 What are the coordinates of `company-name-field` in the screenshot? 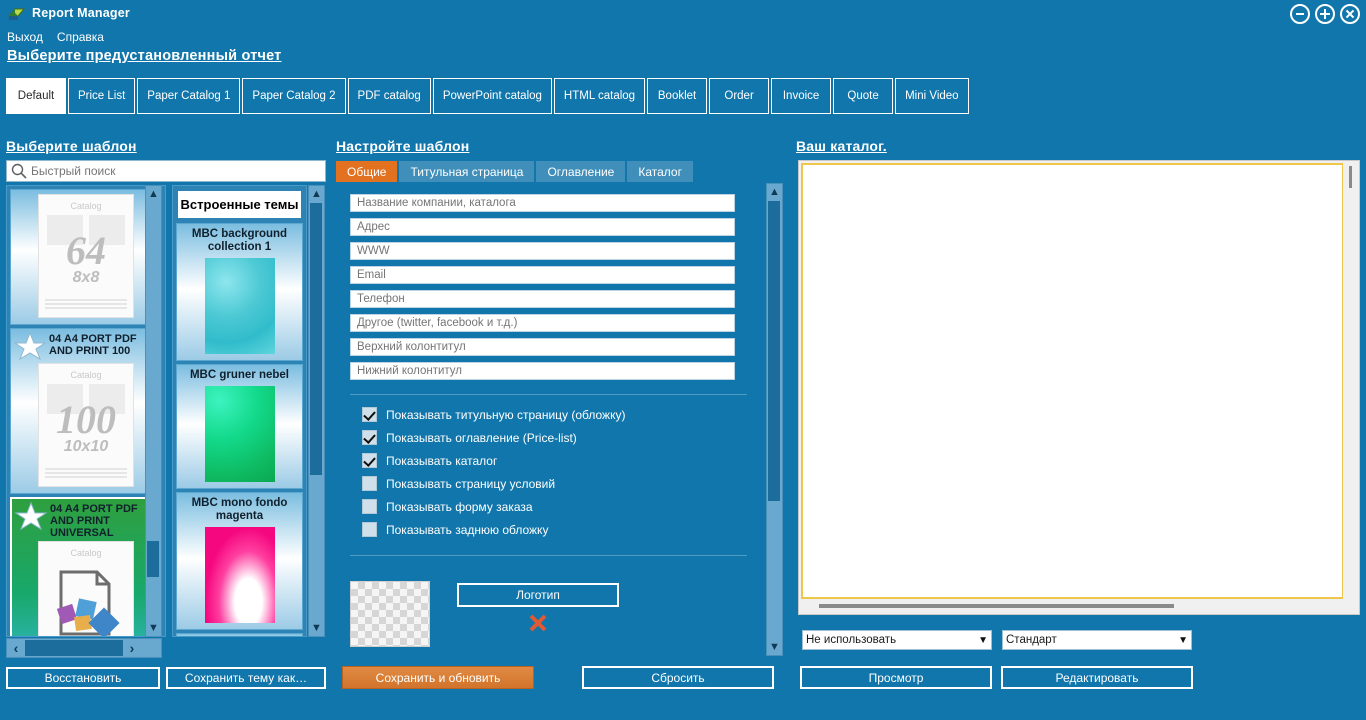 It's located at (542, 203).